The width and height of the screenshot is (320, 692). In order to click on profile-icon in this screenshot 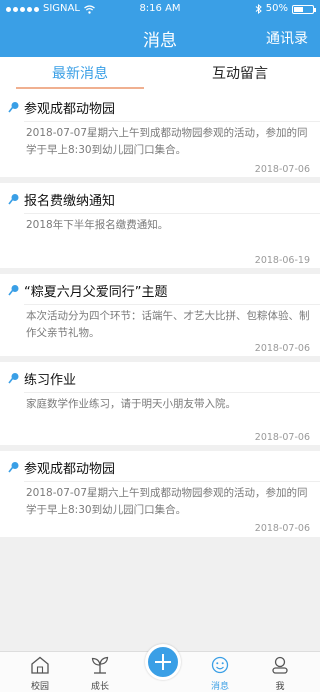, I will do `click(280, 665)`.